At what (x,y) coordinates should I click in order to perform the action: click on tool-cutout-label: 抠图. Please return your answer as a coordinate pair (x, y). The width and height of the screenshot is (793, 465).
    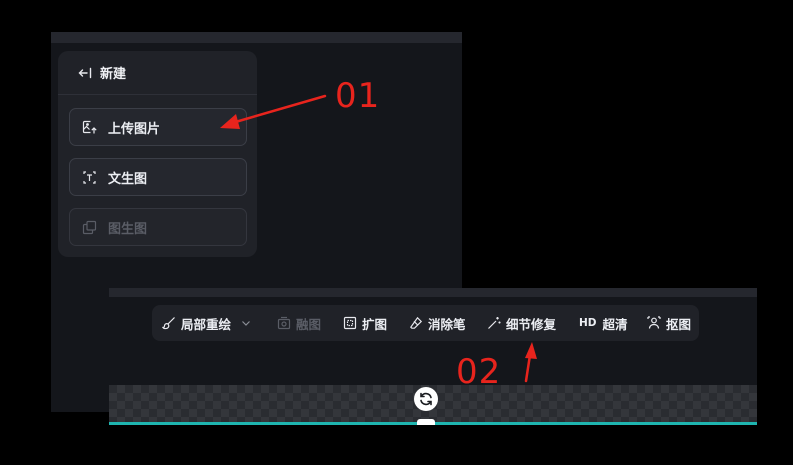
    Looking at the image, I should click on (679, 324).